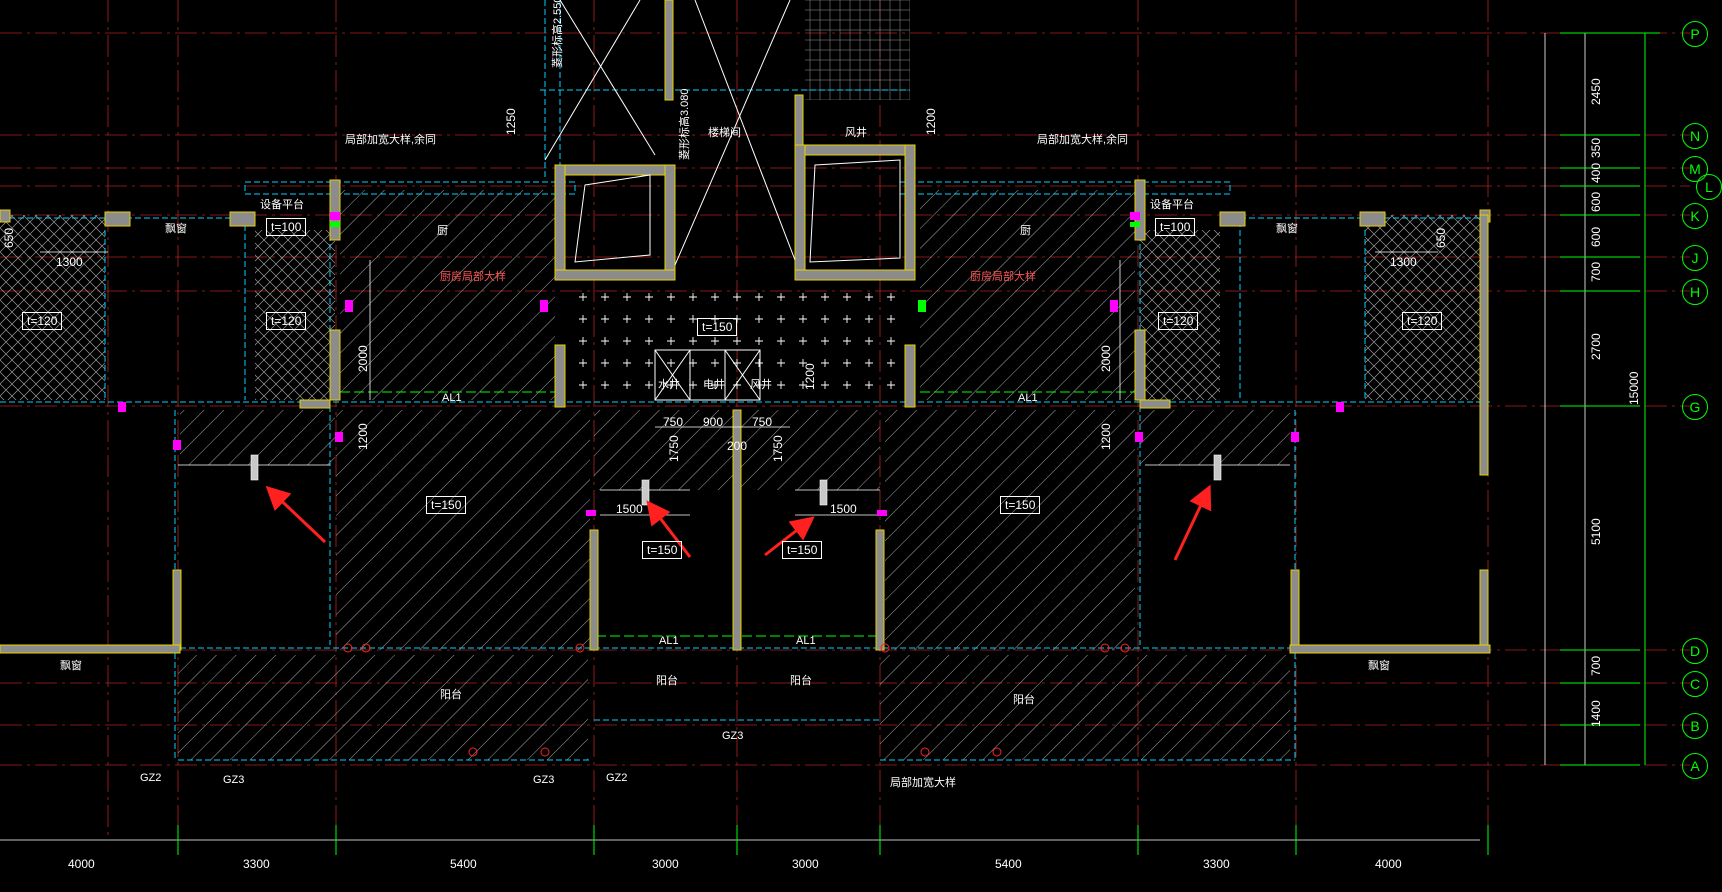 This screenshot has width=1722, height=892. I want to click on right-dim: 2700, so click(1596, 346).